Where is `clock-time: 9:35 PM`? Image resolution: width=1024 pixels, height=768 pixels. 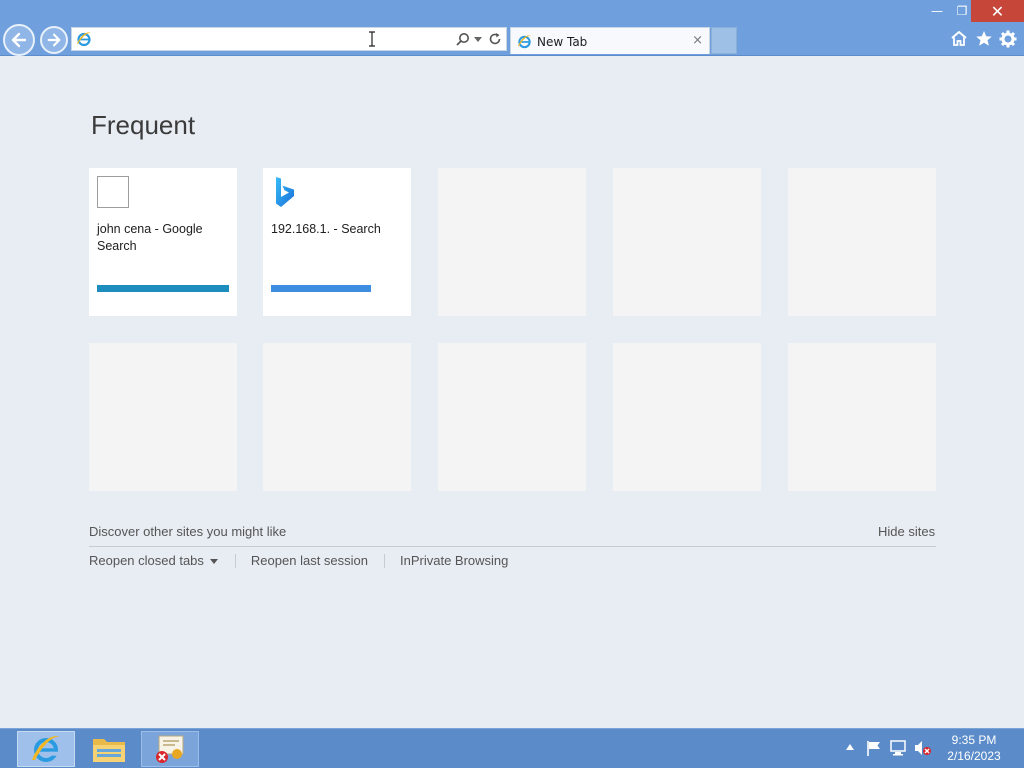
clock-time: 9:35 PM is located at coordinates (974, 740).